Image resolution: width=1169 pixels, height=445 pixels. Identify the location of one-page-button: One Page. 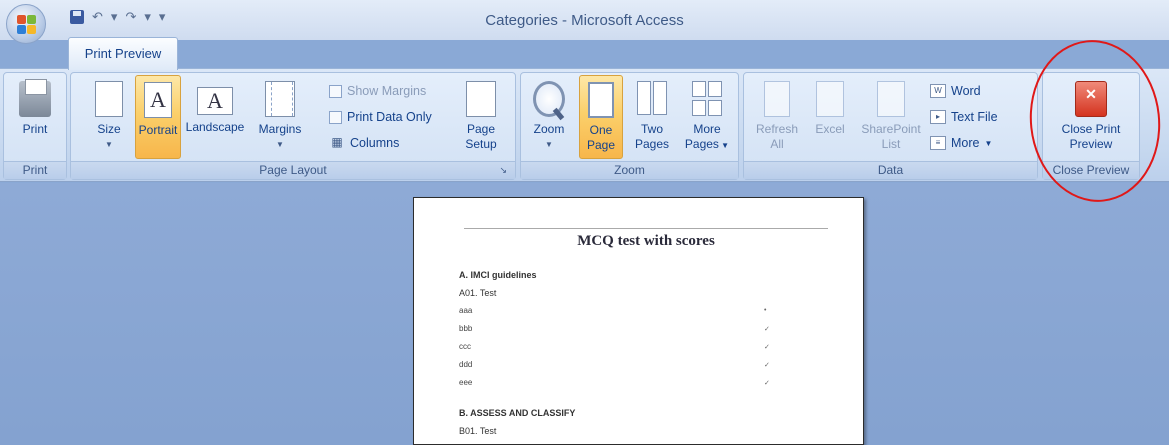
(601, 117).